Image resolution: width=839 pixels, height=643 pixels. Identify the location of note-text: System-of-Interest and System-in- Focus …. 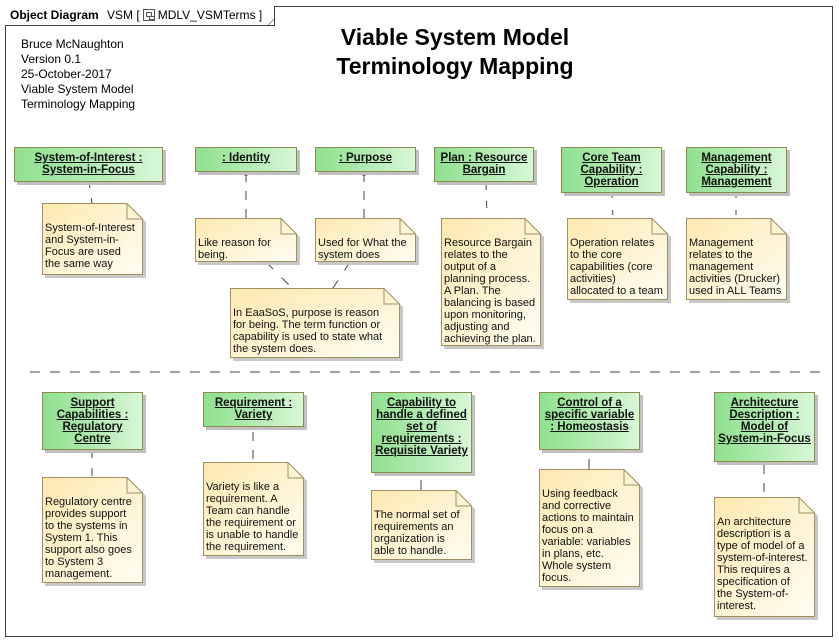
(90, 246).